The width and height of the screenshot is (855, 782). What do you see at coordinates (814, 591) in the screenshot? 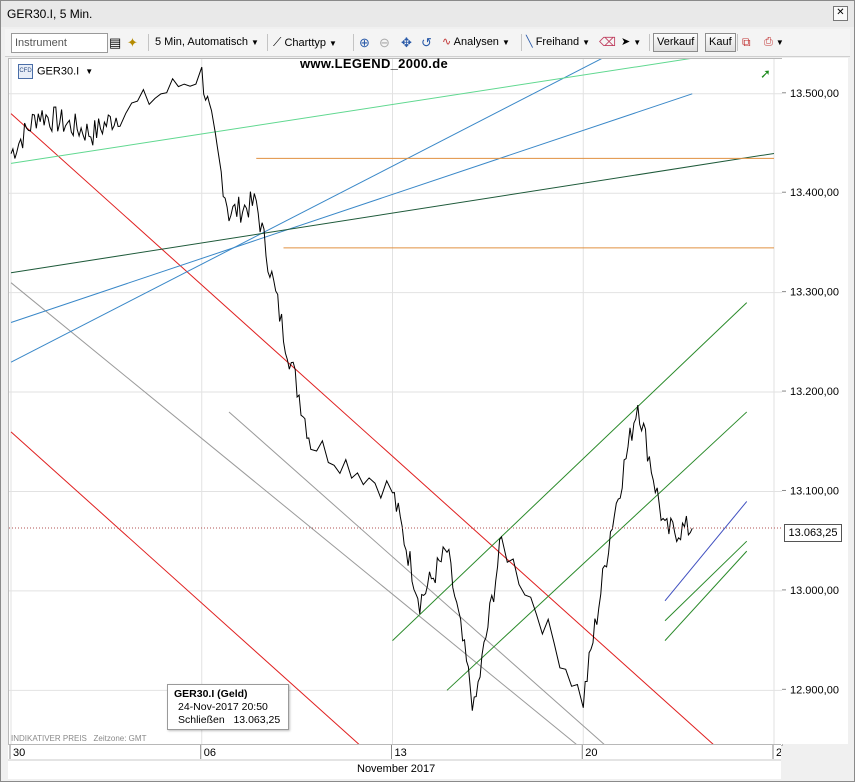
I see `y-tick-label: 13.000,00` at bounding box center [814, 591].